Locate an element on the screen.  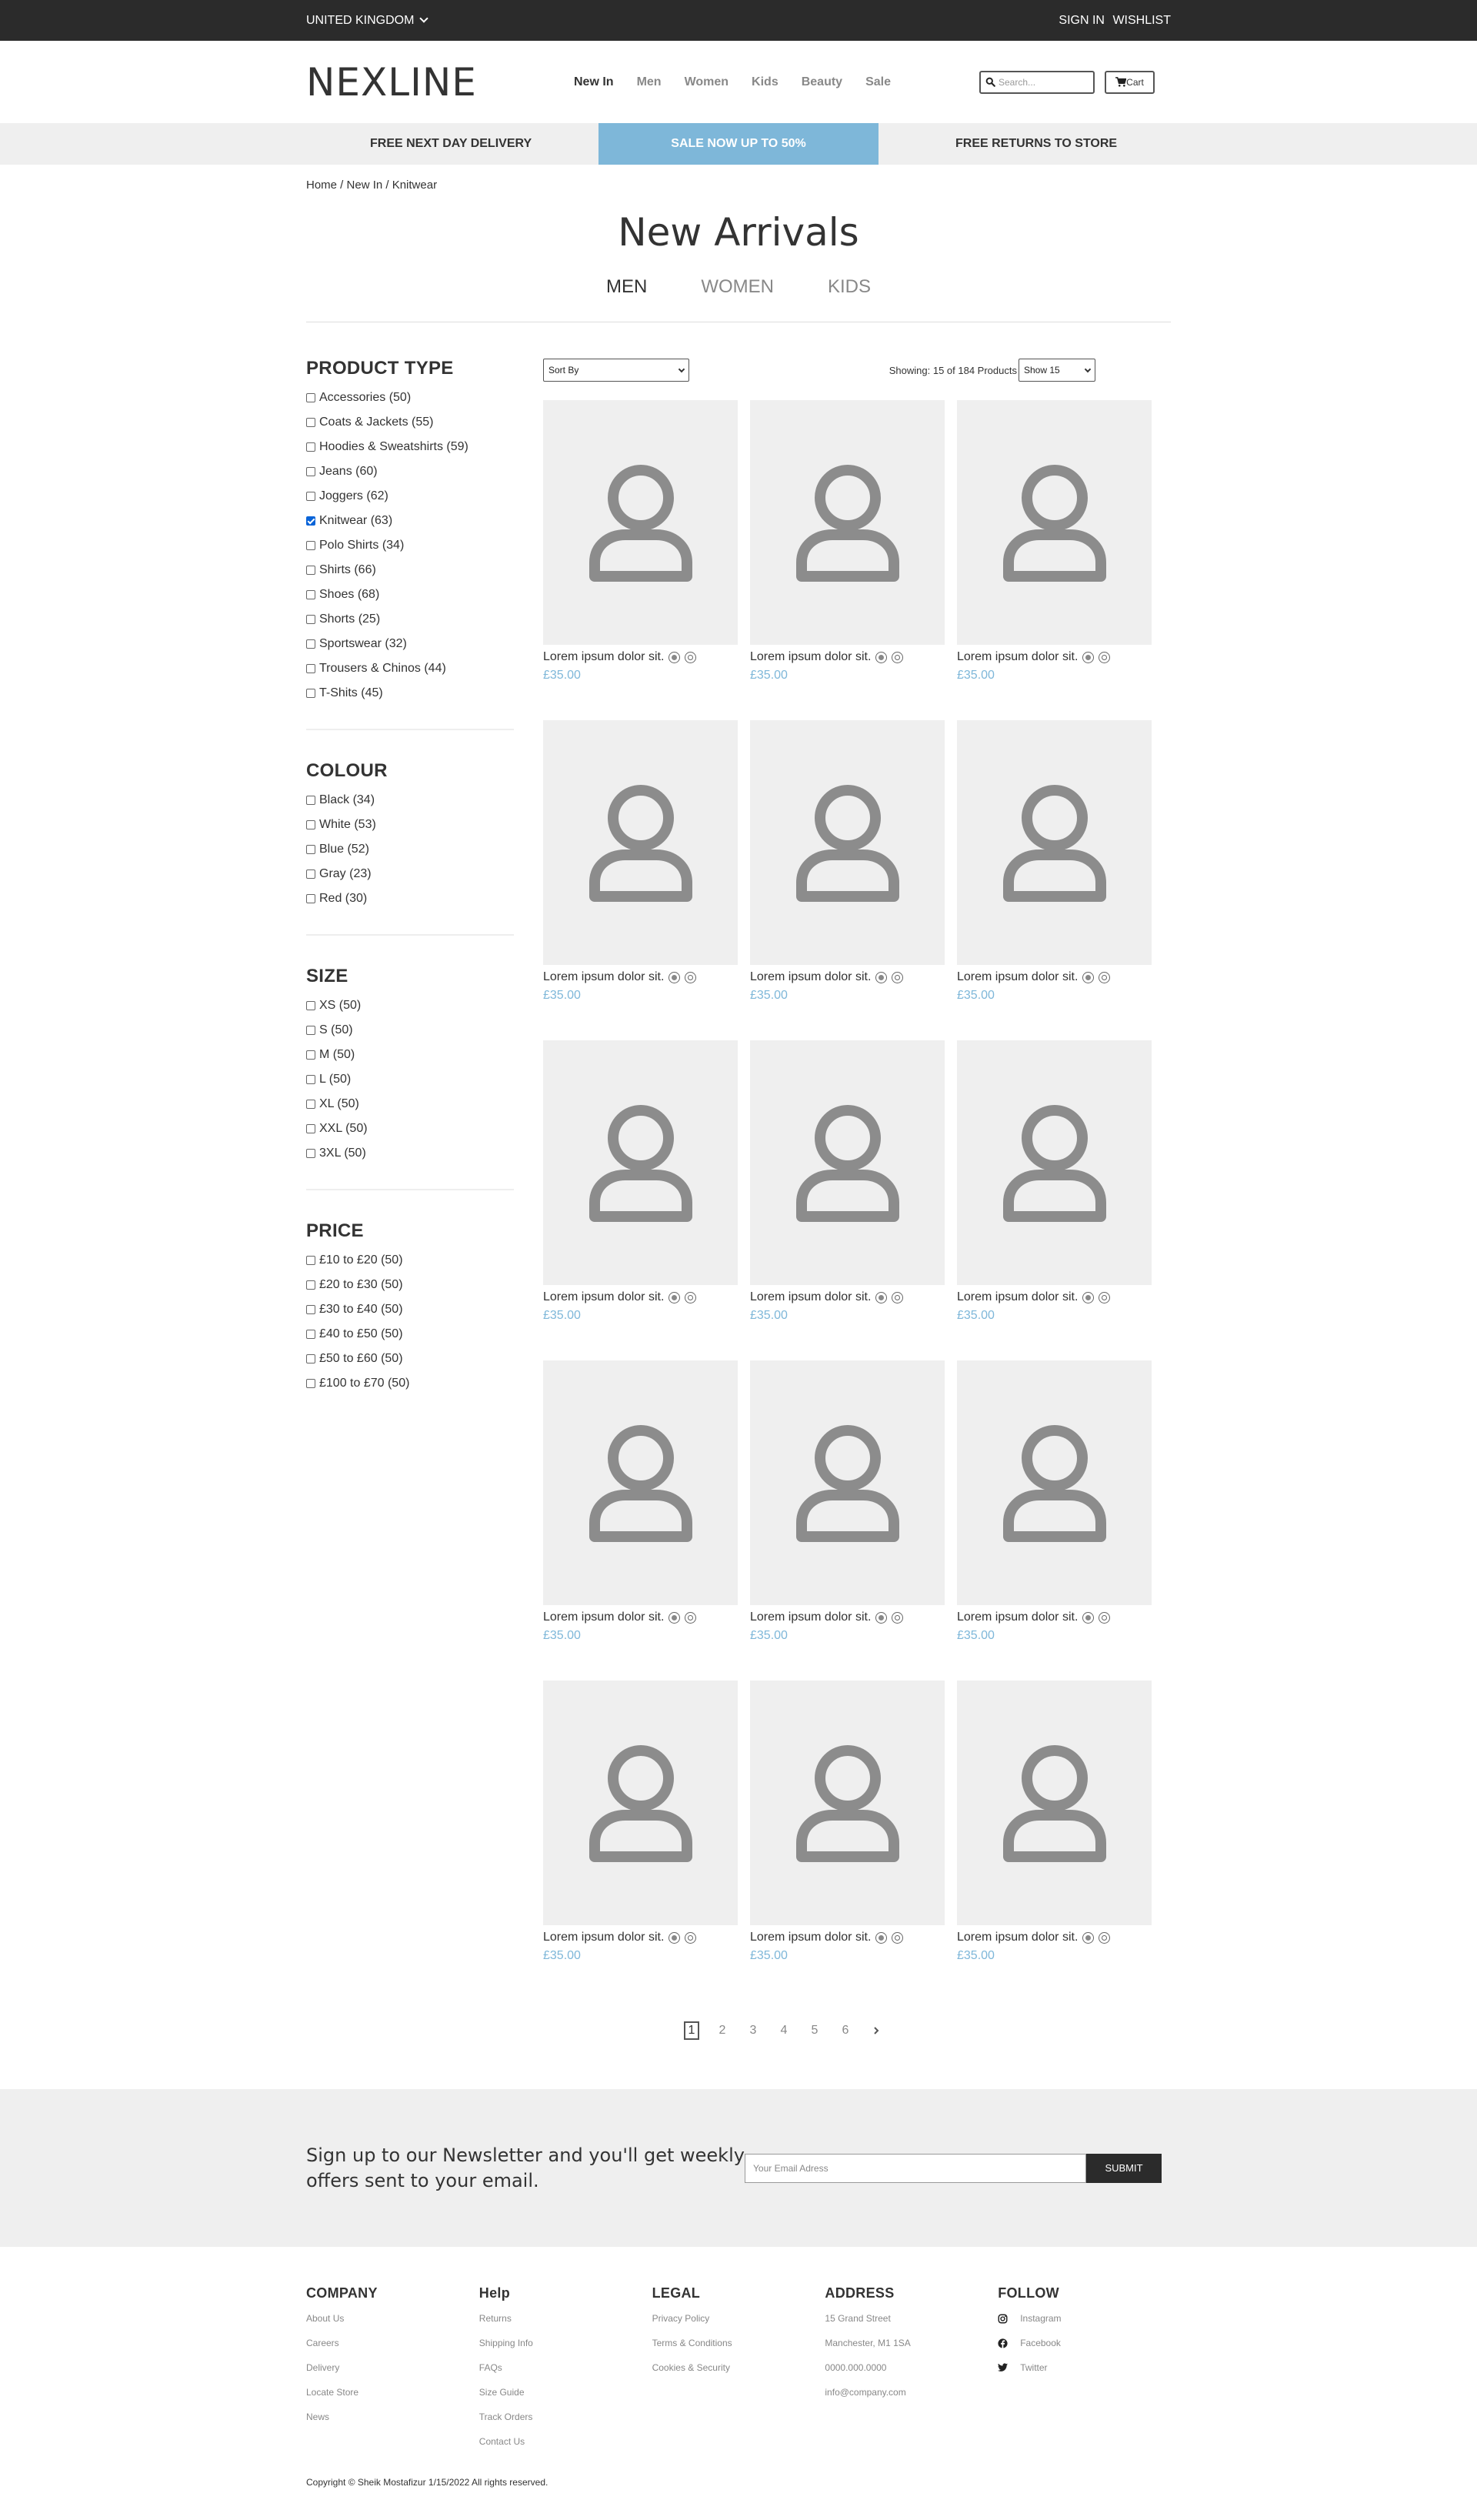
page-3: 3 is located at coordinates (753, 2030).